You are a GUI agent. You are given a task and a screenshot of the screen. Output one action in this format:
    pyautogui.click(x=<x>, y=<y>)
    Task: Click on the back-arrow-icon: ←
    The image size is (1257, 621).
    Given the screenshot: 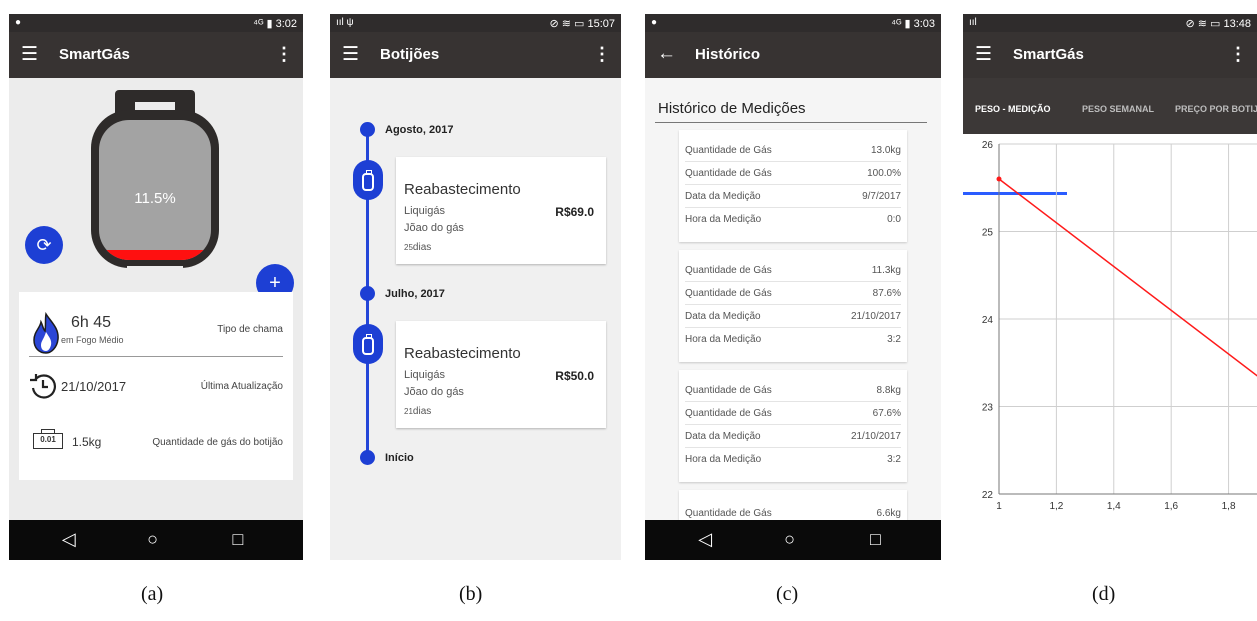 What is the action you would take?
    pyautogui.click(x=666, y=54)
    